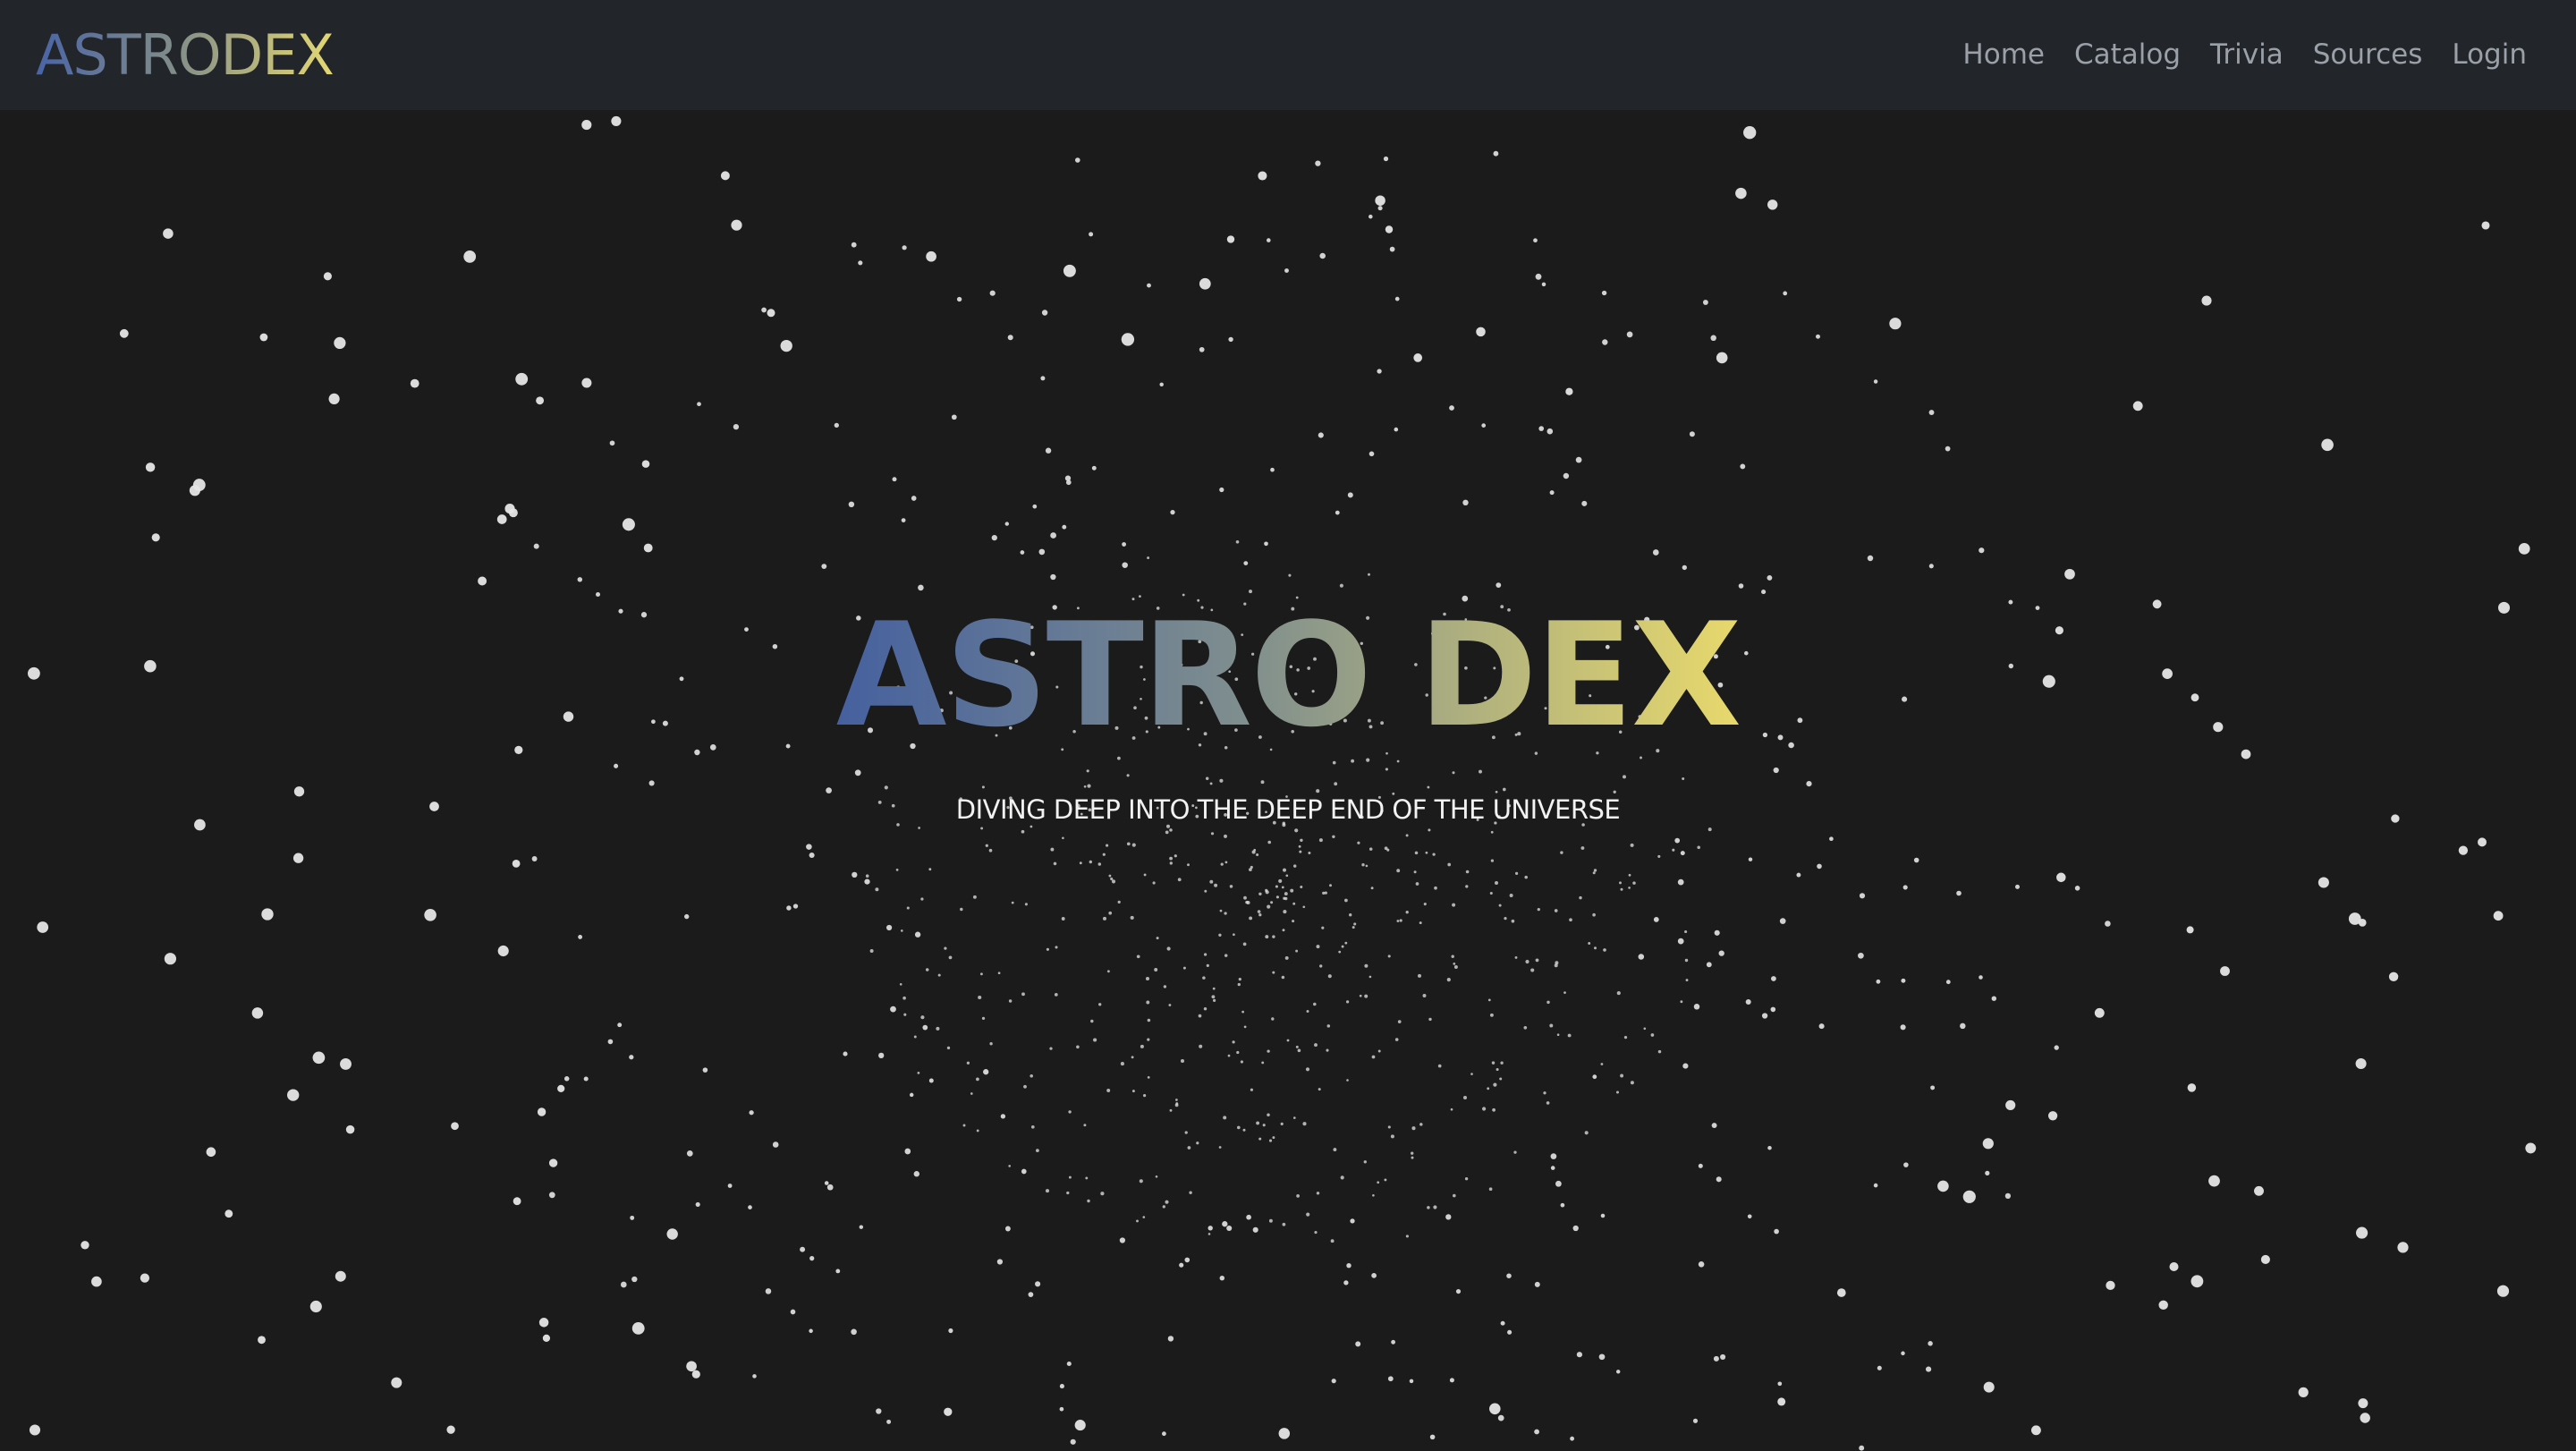 The image size is (2576, 1451). I want to click on brand-logo: ASTRODEX, so click(185, 55).